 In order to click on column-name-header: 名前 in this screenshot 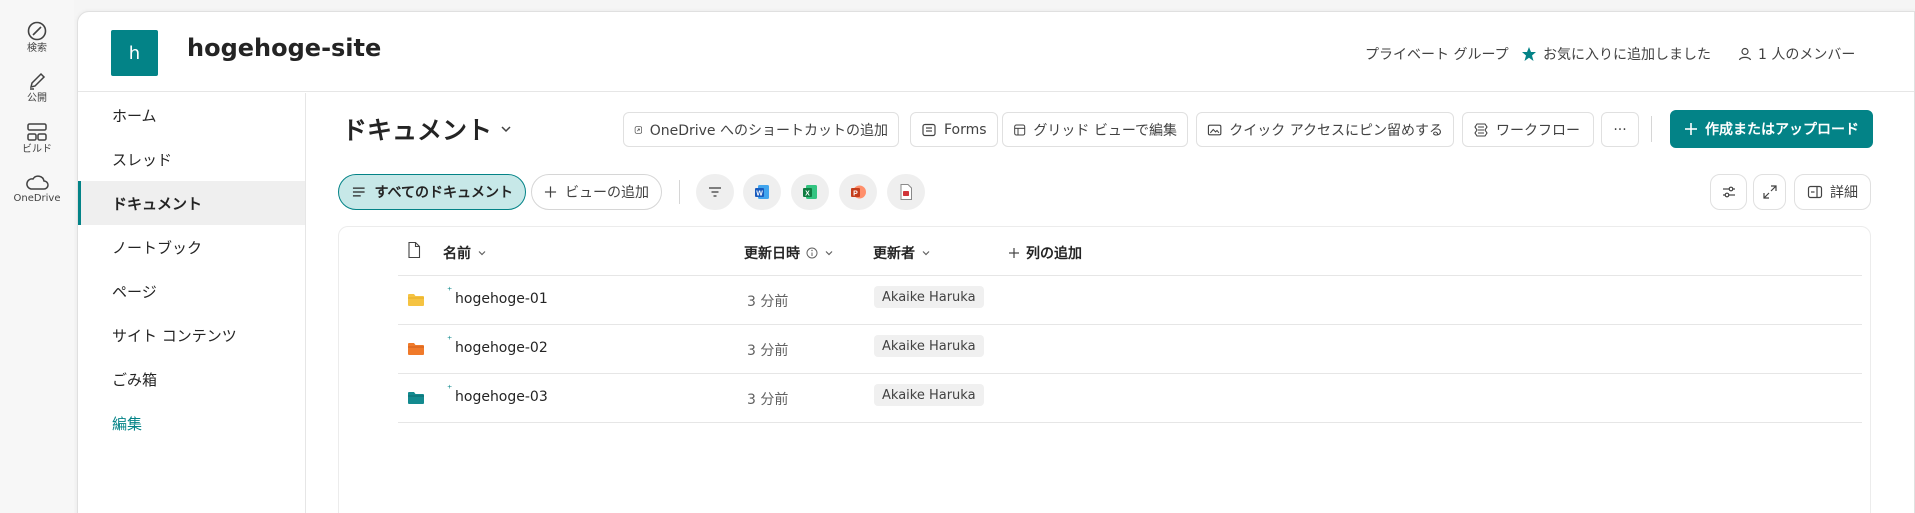, I will do `click(465, 253)`.